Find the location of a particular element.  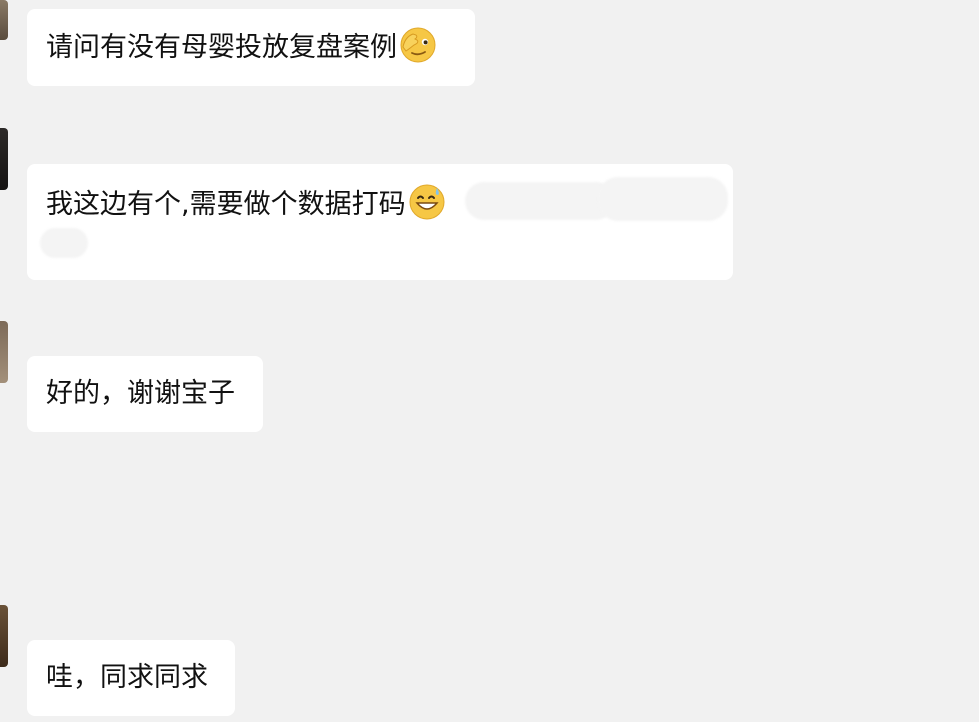

grinning-face-with-sweat-icon is located at coordinates (427, 202).